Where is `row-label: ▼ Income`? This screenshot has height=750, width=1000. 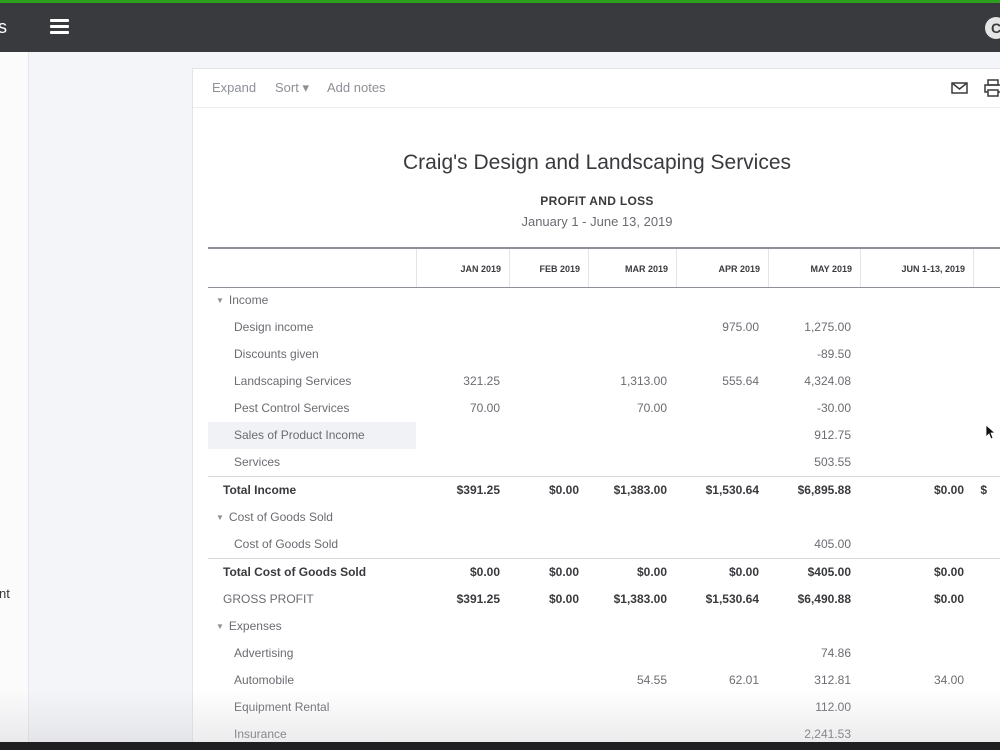
row-label: ▼ Income is located at coordinates (312, 300).